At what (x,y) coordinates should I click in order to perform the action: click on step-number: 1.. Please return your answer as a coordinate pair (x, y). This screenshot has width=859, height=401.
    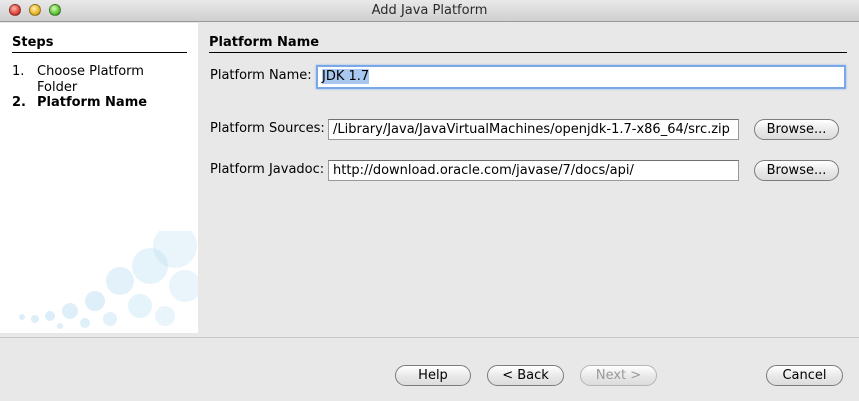
    Looking at the image, I should click on (18, 71).